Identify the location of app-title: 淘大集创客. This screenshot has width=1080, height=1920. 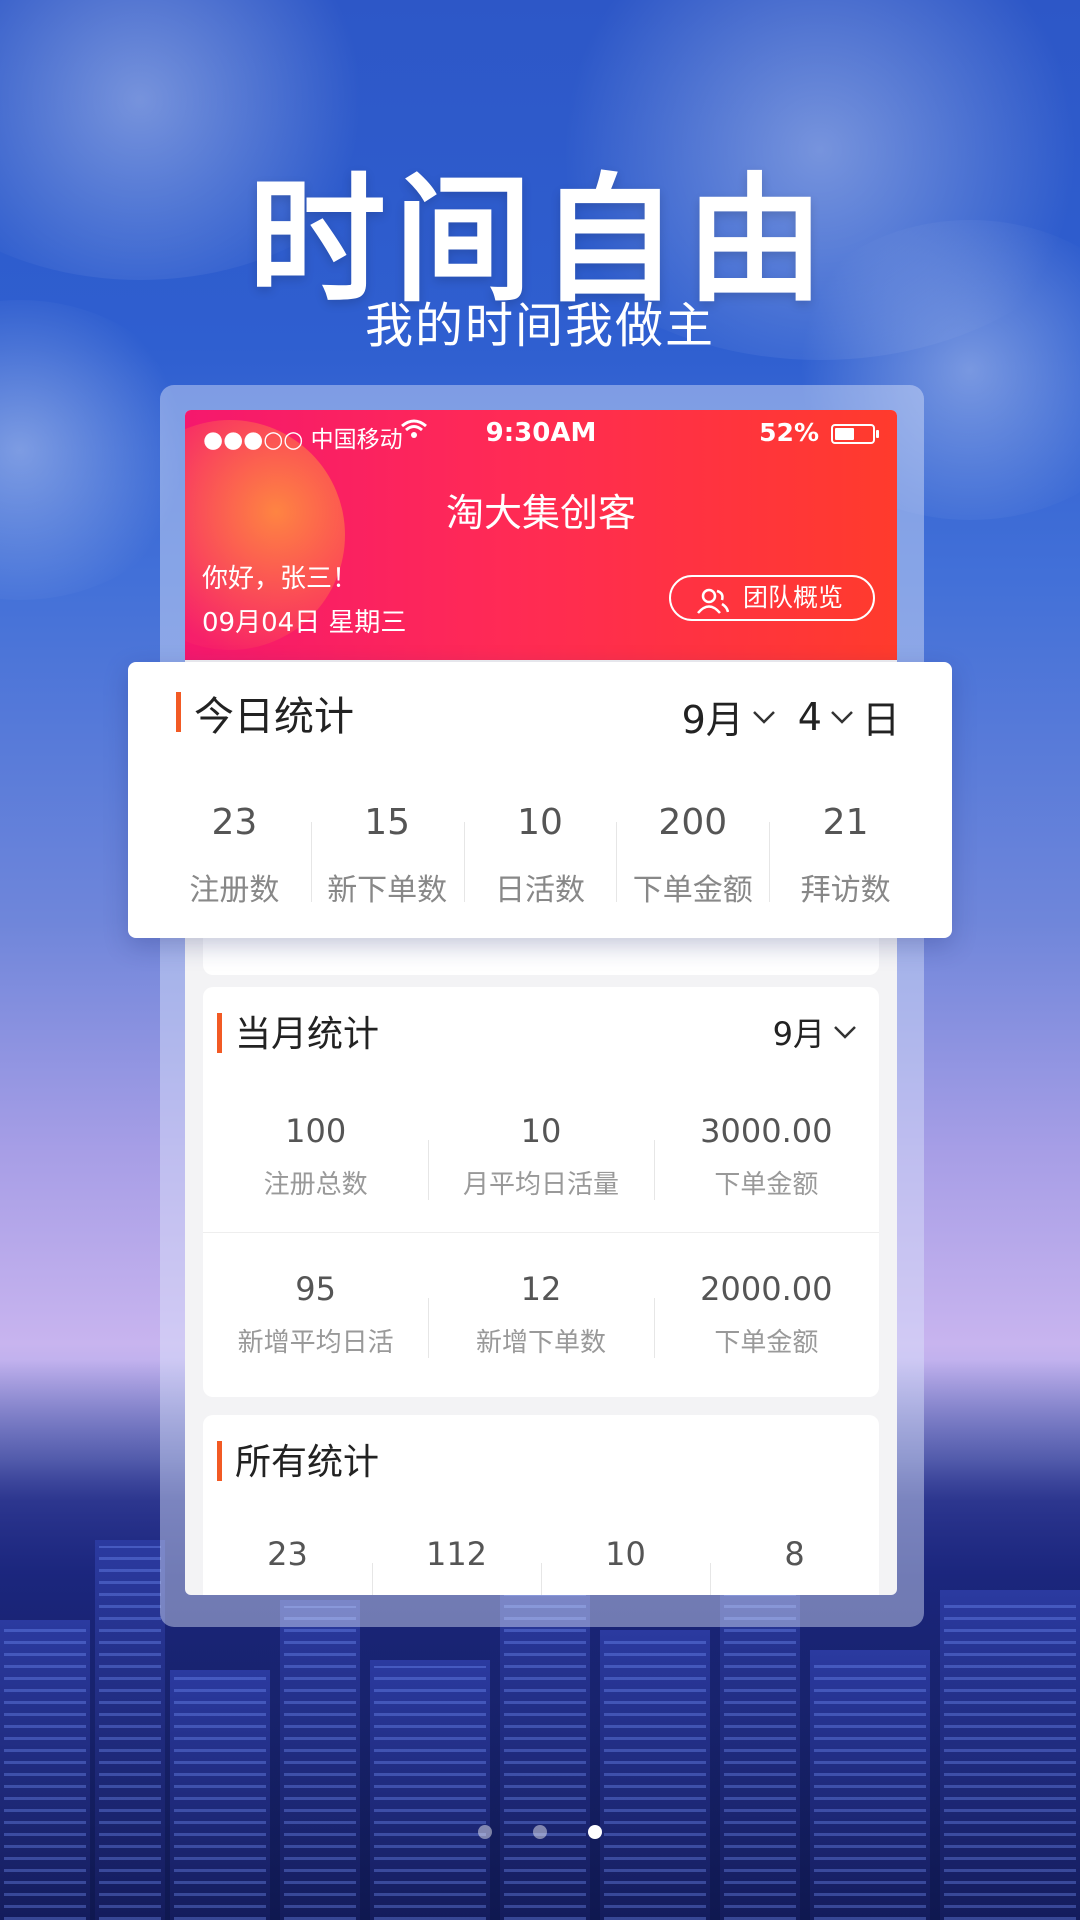
(540, 513).